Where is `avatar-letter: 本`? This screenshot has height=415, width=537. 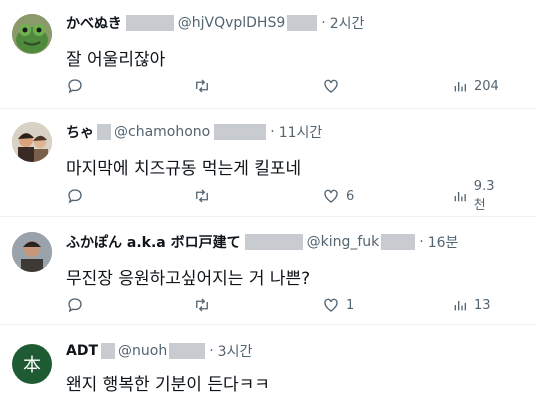
avatar-letter: 本 is located at coordinates (32, 365).